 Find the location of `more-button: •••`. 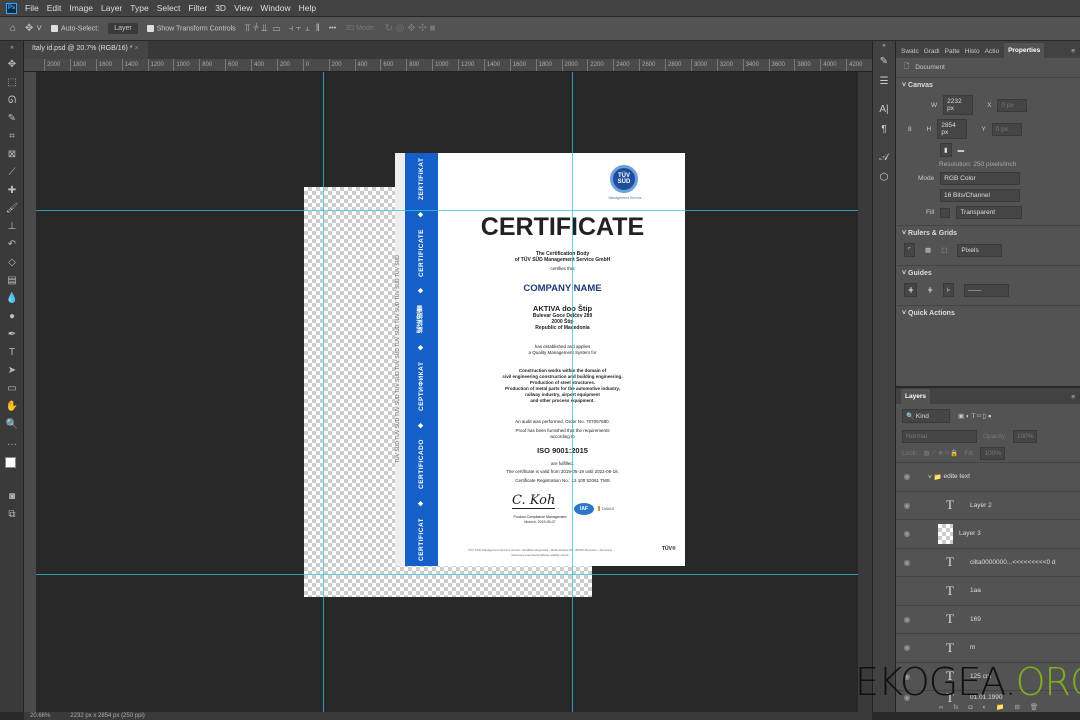

more-button: ••• is located at coordinates (332, 28).